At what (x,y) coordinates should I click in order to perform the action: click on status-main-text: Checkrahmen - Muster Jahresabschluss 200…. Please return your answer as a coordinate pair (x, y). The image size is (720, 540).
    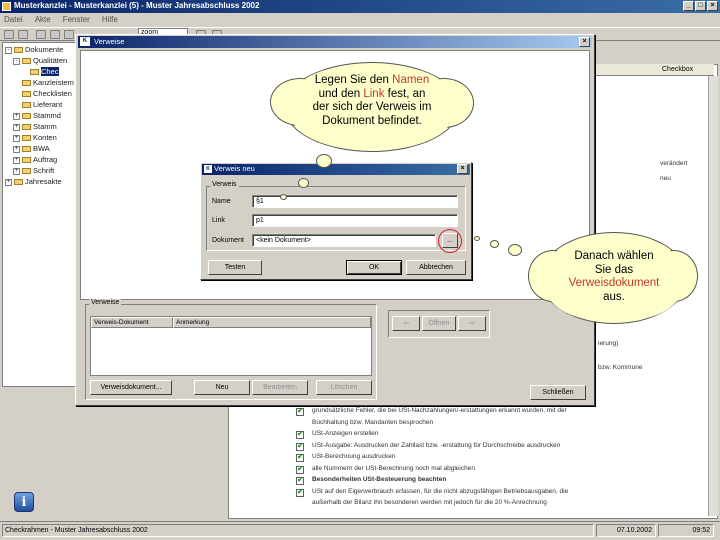
    Looking at the image, I should click on (298, 530).